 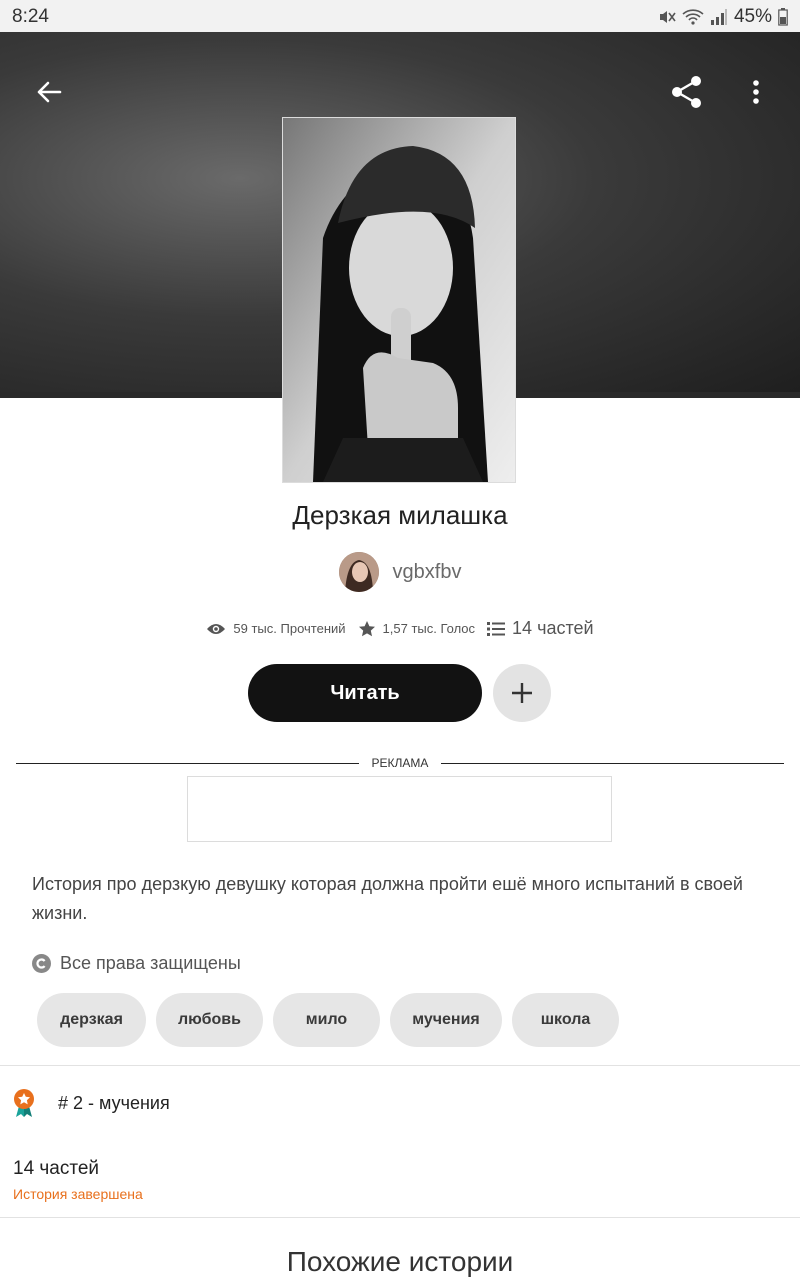 What do you see at coordinates (399, 809) in the screenshot?
I see `ad-slot` at bounding box center [399, 809].